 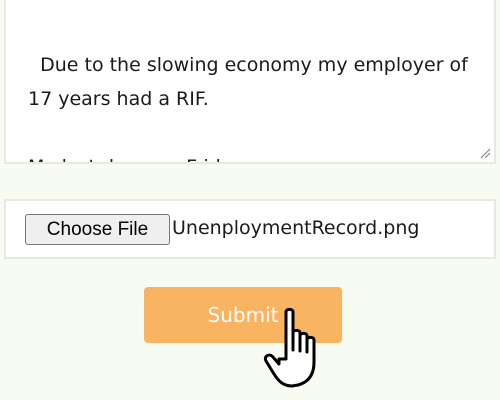 I want to click on choose-file-button: Choose File, so click(x=97, y=229).